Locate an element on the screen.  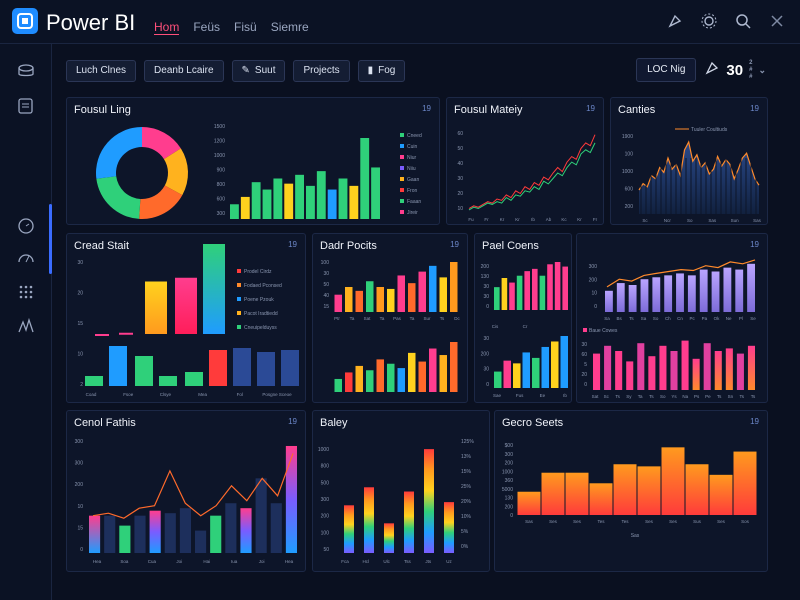
y-tick-label: 20 is located at coordinates (584, 375).